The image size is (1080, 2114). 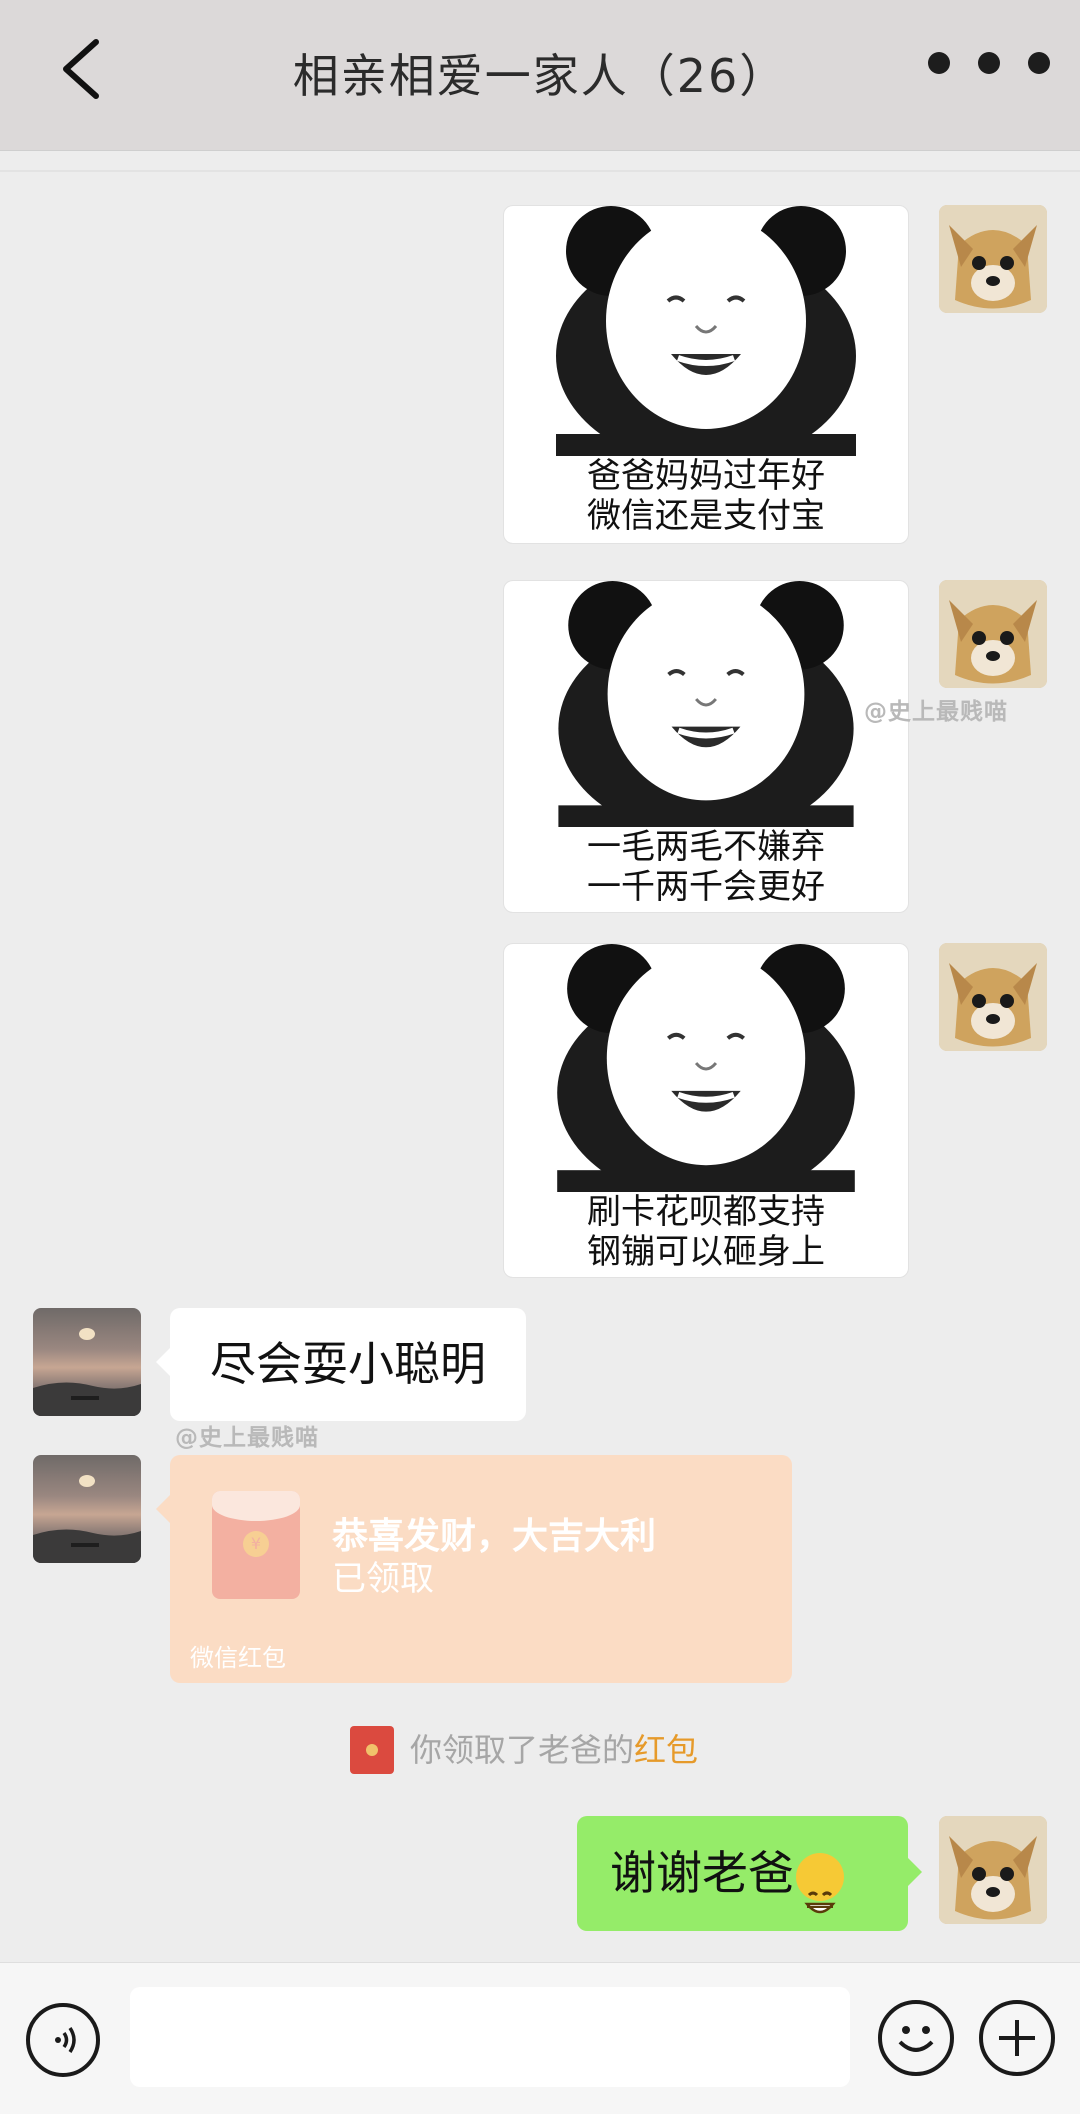 What do you see at coordinates (341, 1364) in the screenshot?
I see `text-message: 尽会耍小聪明` at bounding box center [341, 1364].